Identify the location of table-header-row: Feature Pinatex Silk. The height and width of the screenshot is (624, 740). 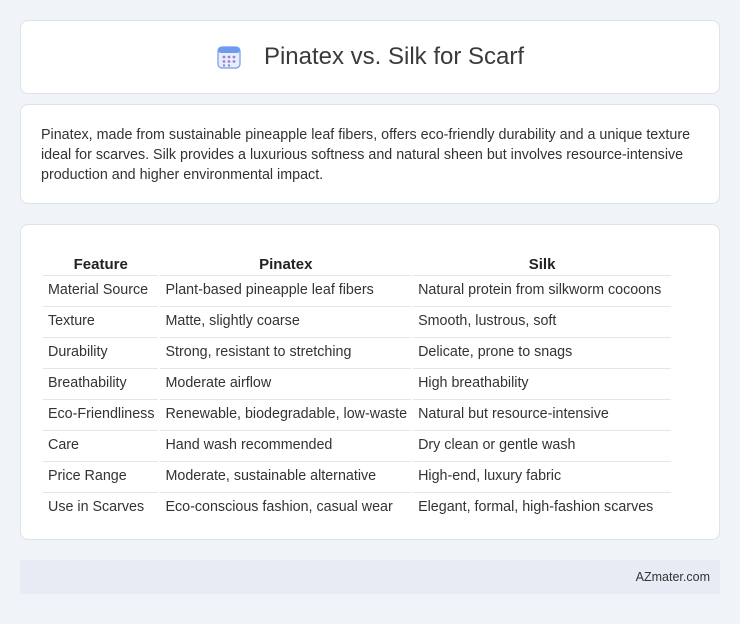
(357, 260).